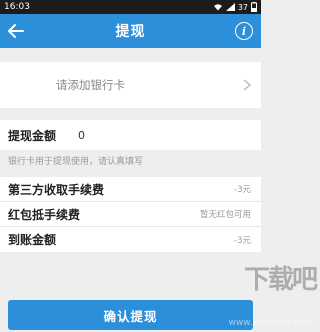 Image resolution: width=320 pixels, height=332 pixels. I want to click on status-icons: 37, so click(235, 7).